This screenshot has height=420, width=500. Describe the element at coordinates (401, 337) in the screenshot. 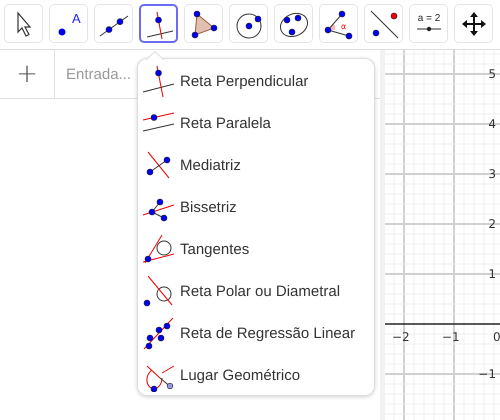

I see `axis-label: −2` at that location.